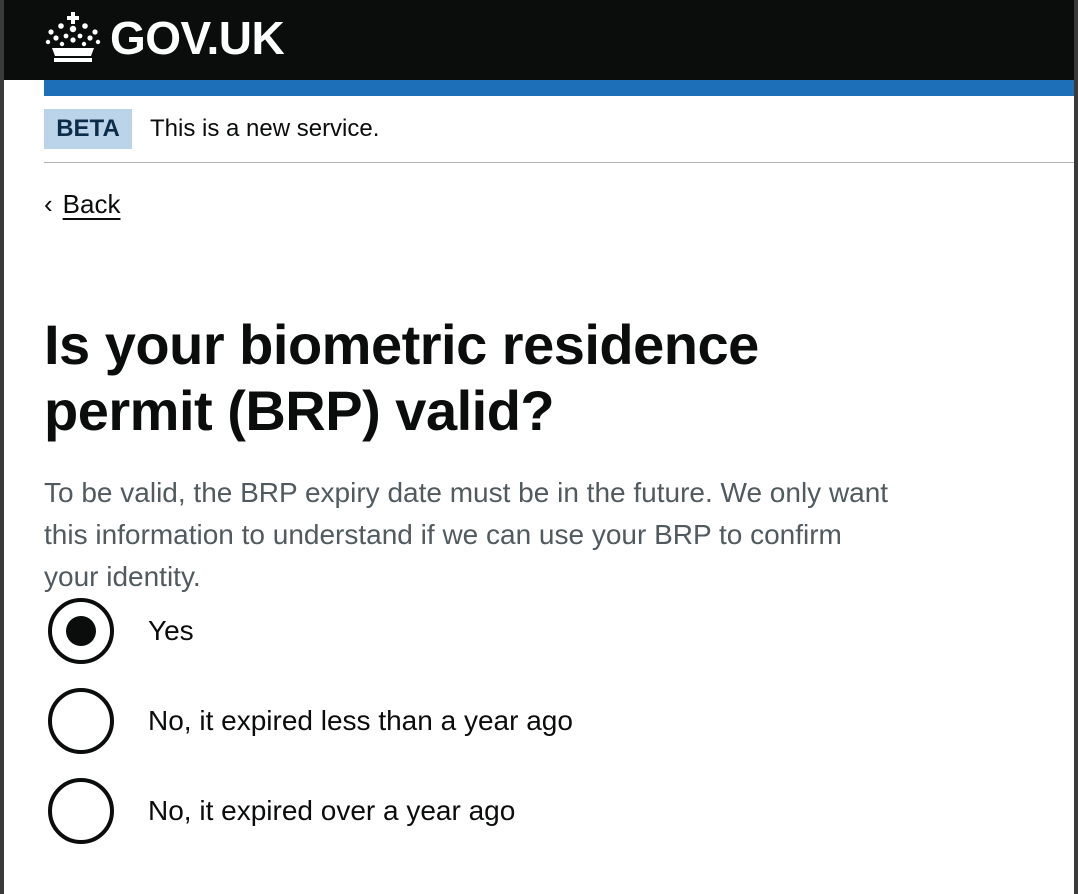 This screenshot has height=894, width=1078. What do you see at coordinates (265, 128) in the screenshot?
I see `phase-banner-text: This is a new service.` at bounding box center [265, 128].